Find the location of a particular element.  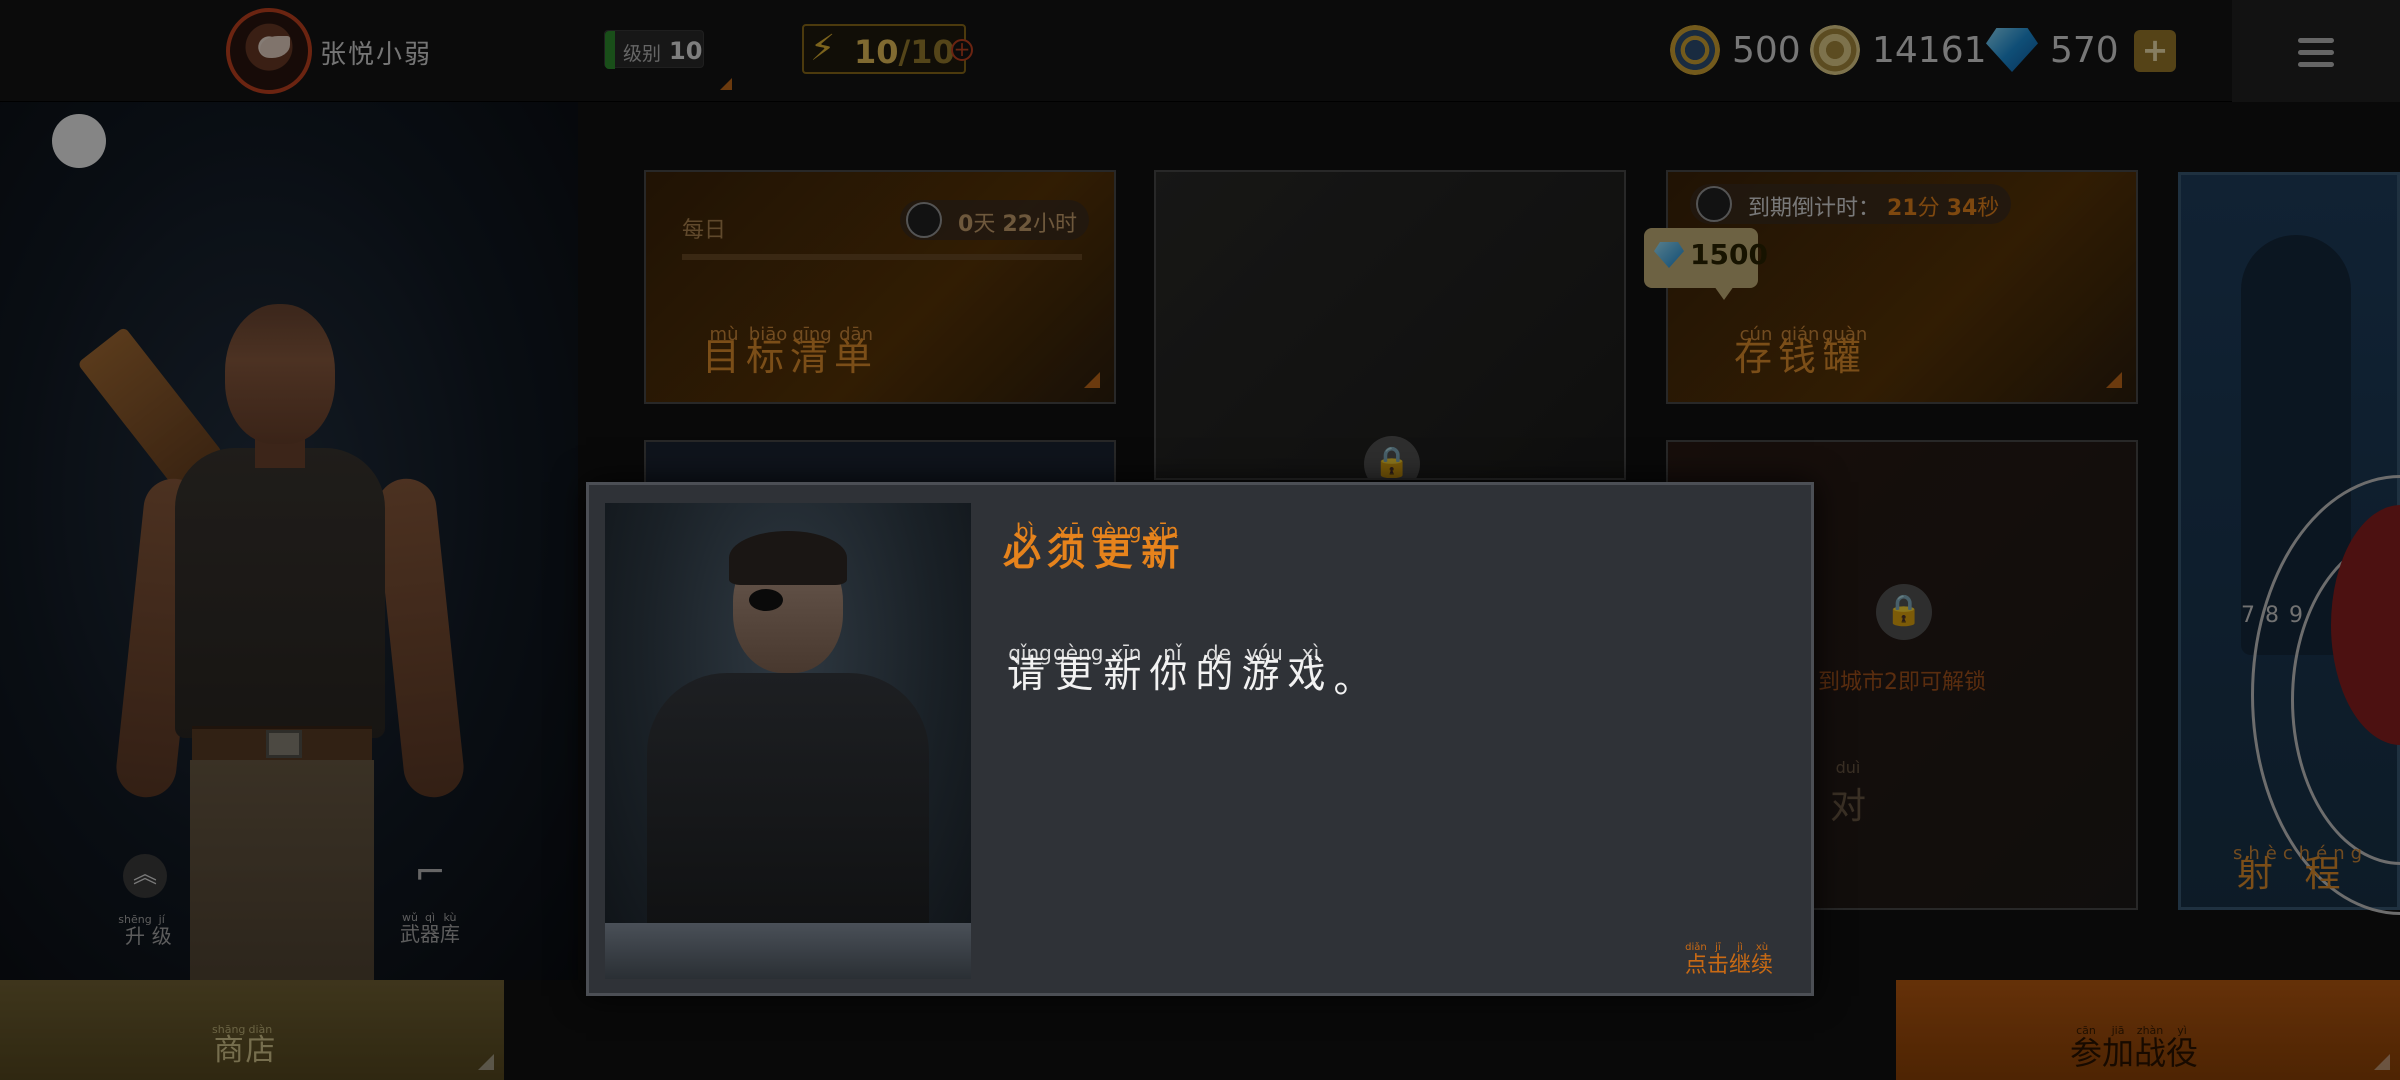

dm-char-6: 戏 is located at coordinates (1310, 674).